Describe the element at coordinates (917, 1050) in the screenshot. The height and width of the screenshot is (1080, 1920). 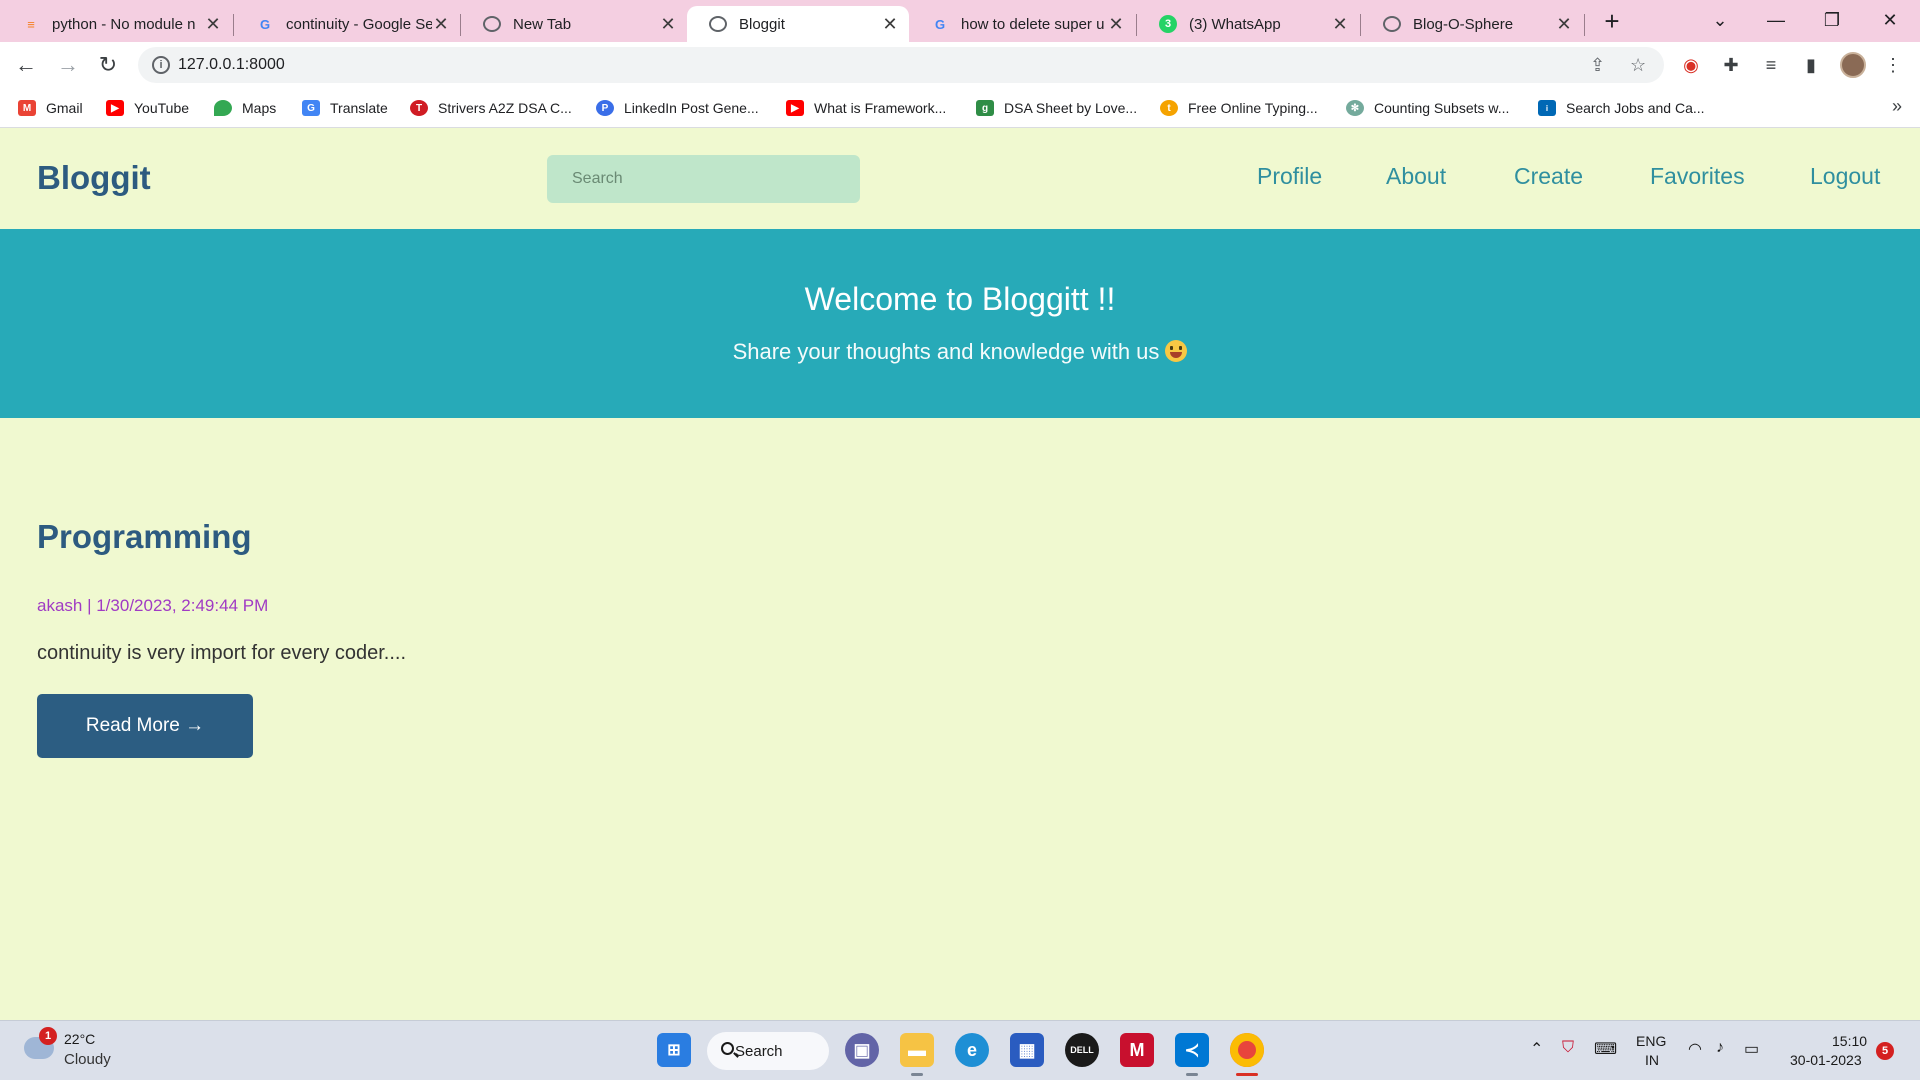
I see `file-explorer-icon: ▬` at that location.